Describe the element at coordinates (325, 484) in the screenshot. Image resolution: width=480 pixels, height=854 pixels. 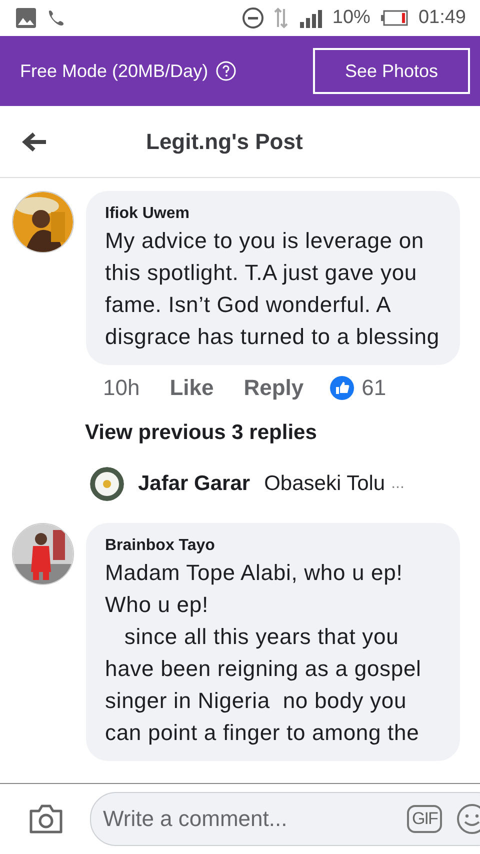
I see `reply-text: Obaseki Tolu` at that location.